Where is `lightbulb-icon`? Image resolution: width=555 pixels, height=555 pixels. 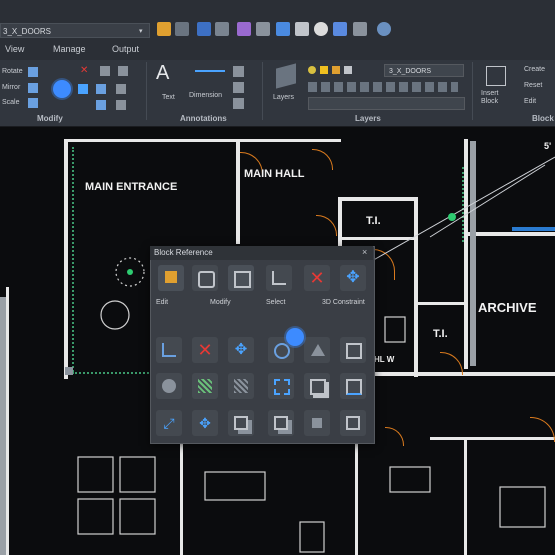
lightbulb-icon is located at coordinates (312, 70).